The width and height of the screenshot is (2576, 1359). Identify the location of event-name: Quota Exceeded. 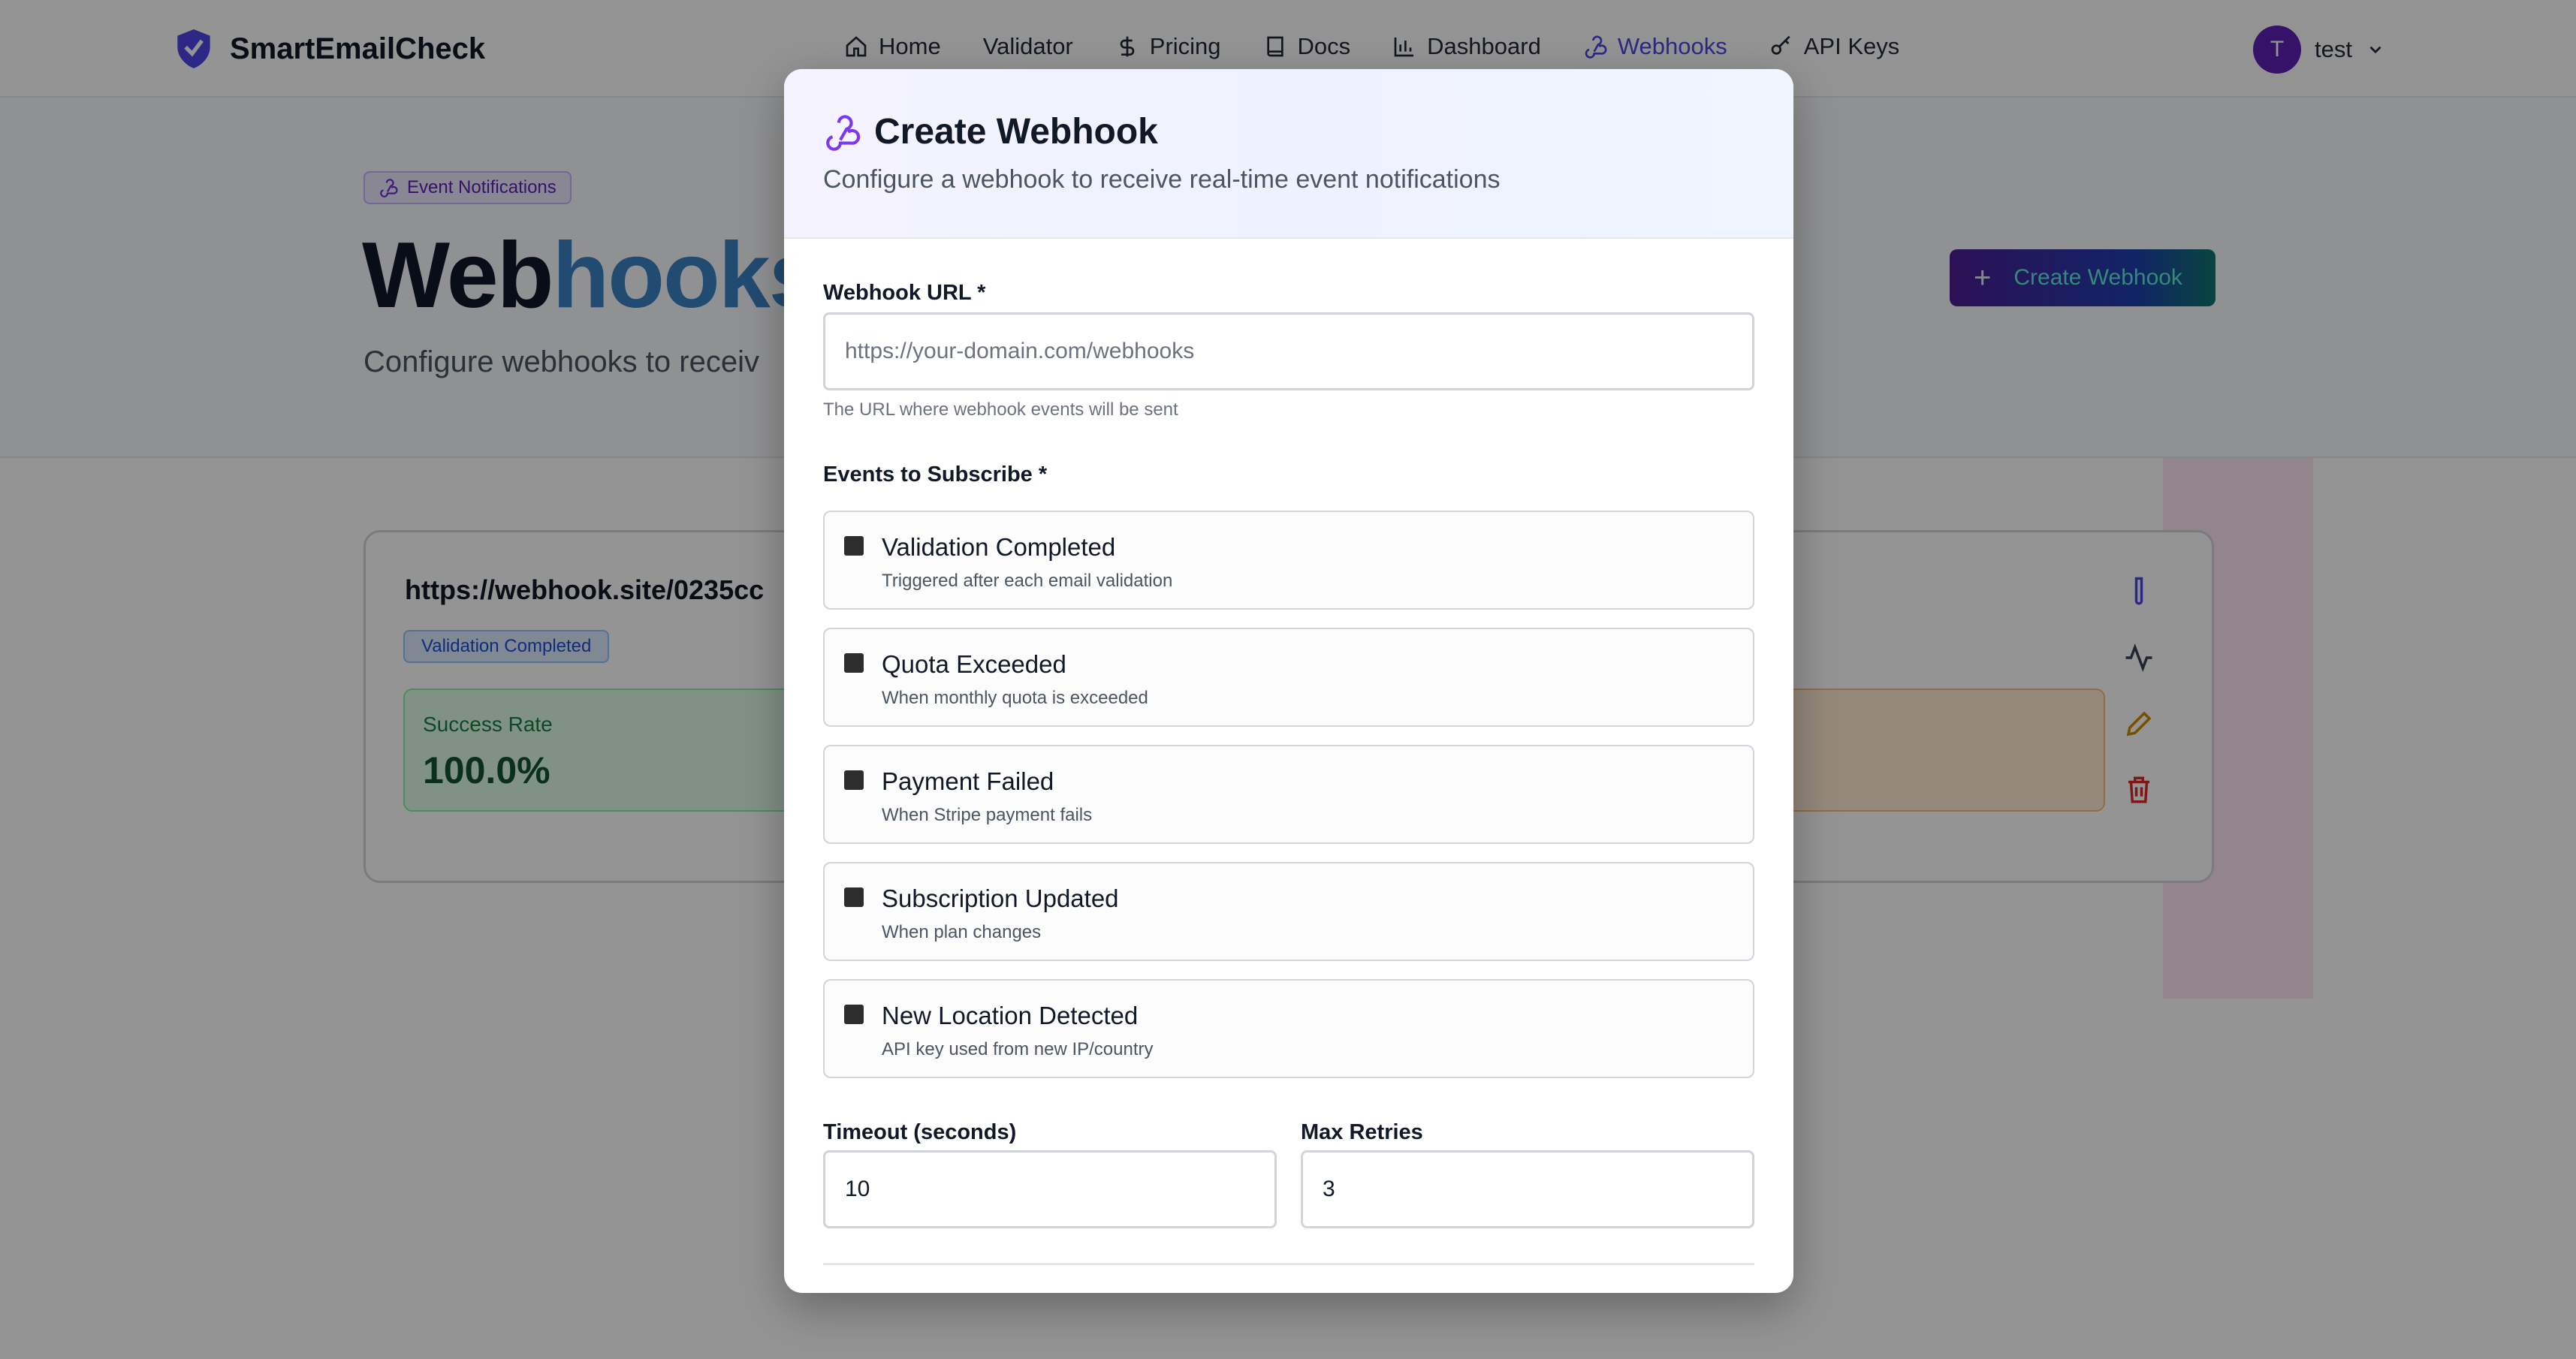
(974, 664).